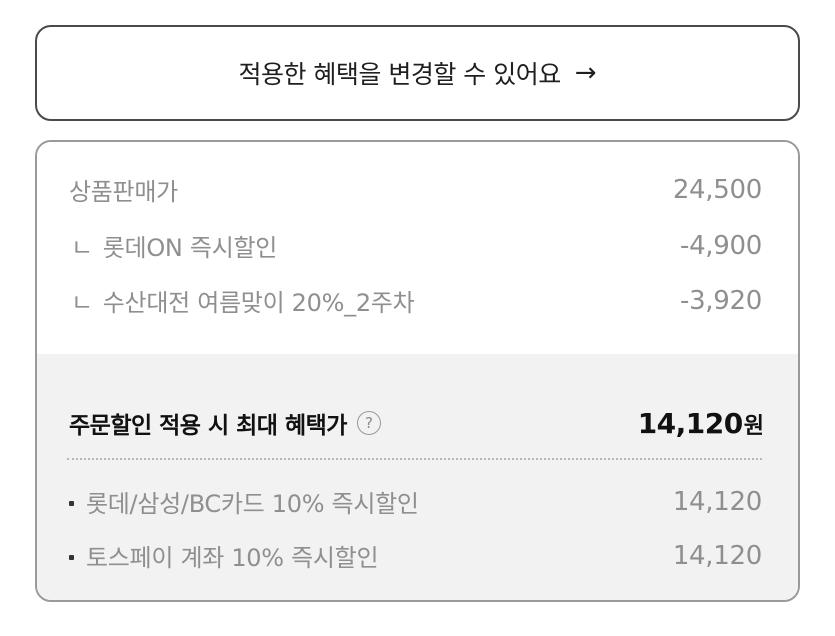  Describe the element at coordinates (753, 426) in the screenshot. I see `currency-unit: 원` at that location.